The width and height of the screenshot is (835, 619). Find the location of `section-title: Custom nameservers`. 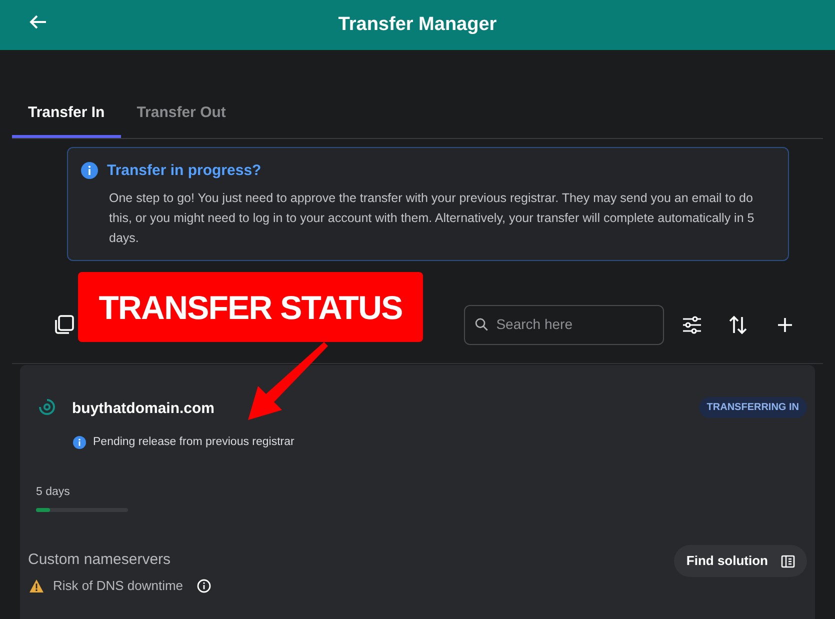

section-title: Custom nameservers is located at coordinates (99, 560).